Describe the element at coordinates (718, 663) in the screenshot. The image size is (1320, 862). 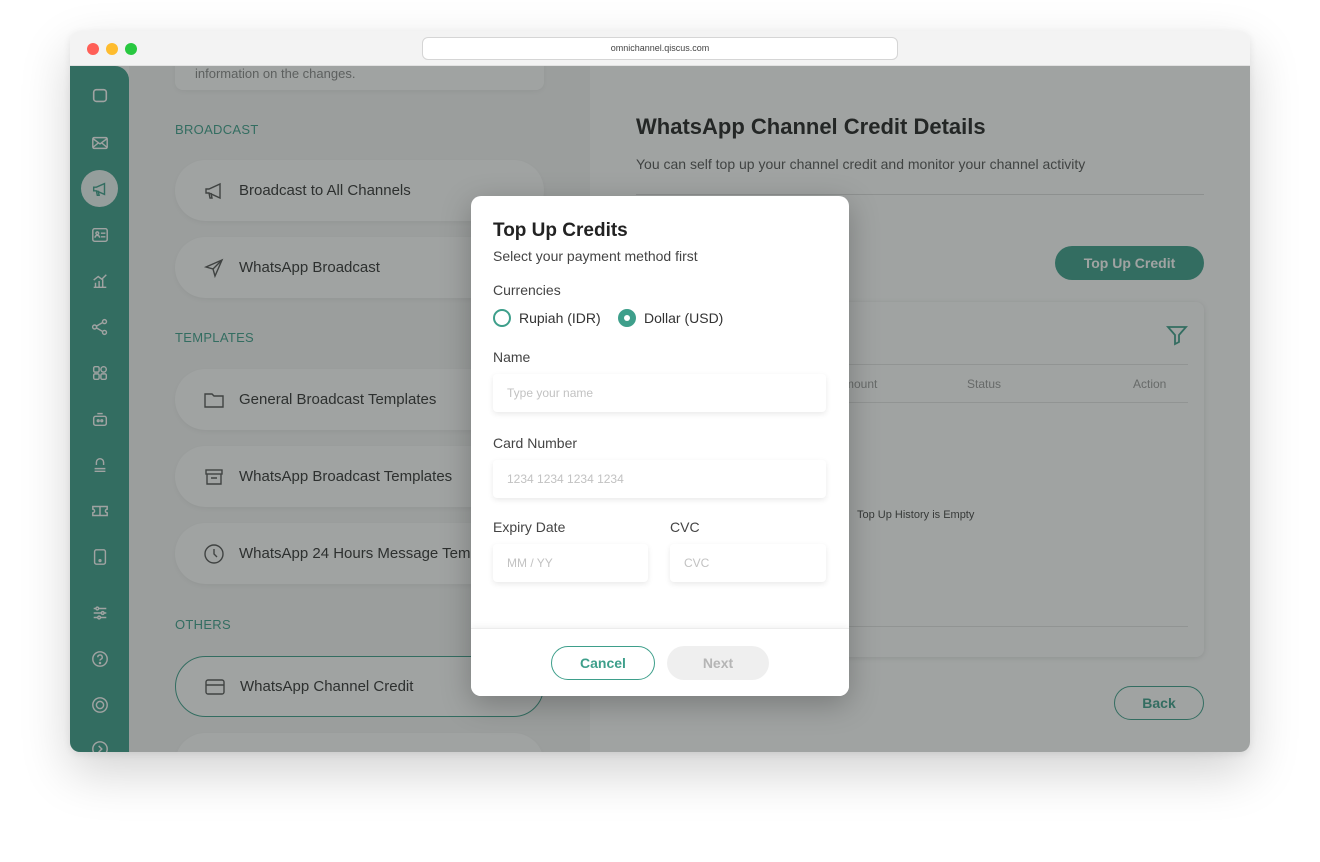
I see `next-button: Next` at that location.